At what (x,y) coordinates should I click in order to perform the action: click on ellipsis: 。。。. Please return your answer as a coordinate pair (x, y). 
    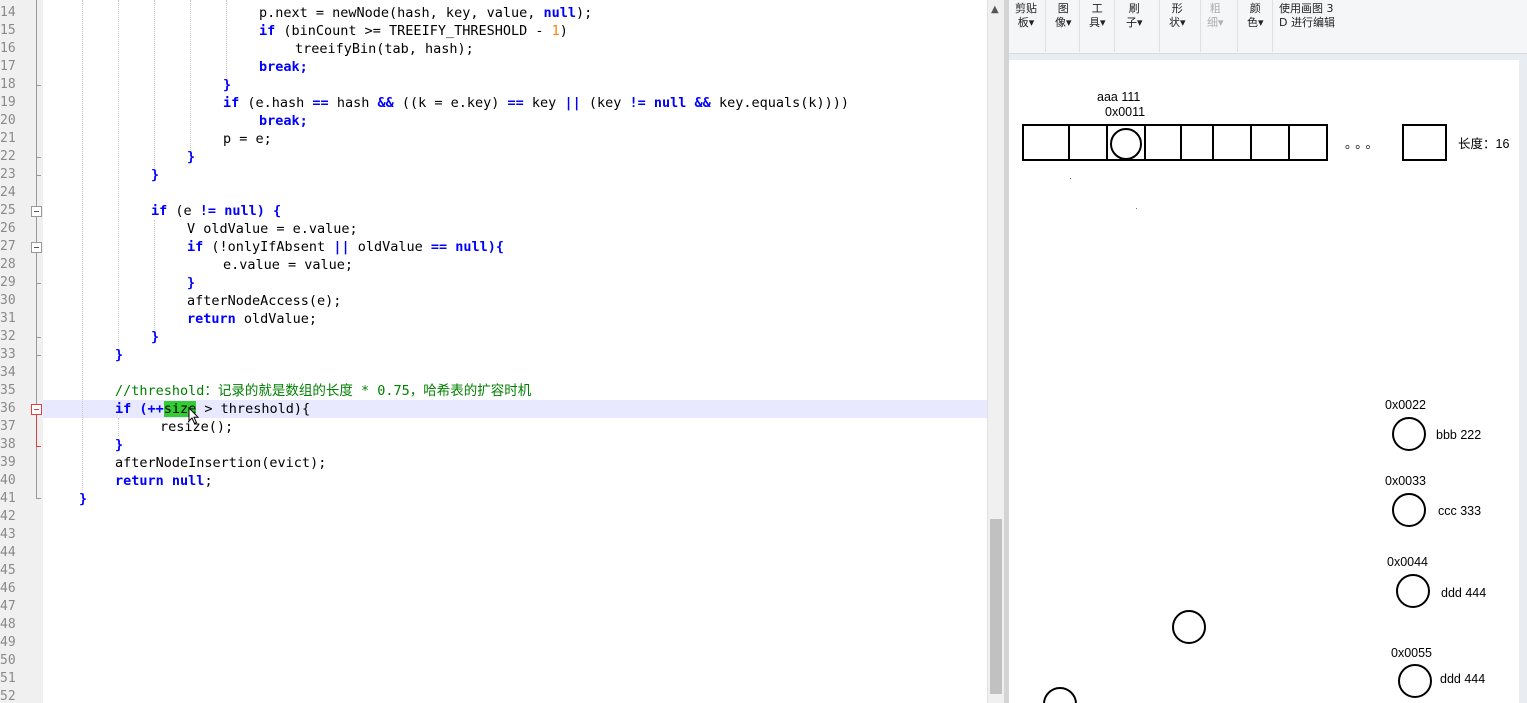
    Looking at the image, I should click on (1364, 144).